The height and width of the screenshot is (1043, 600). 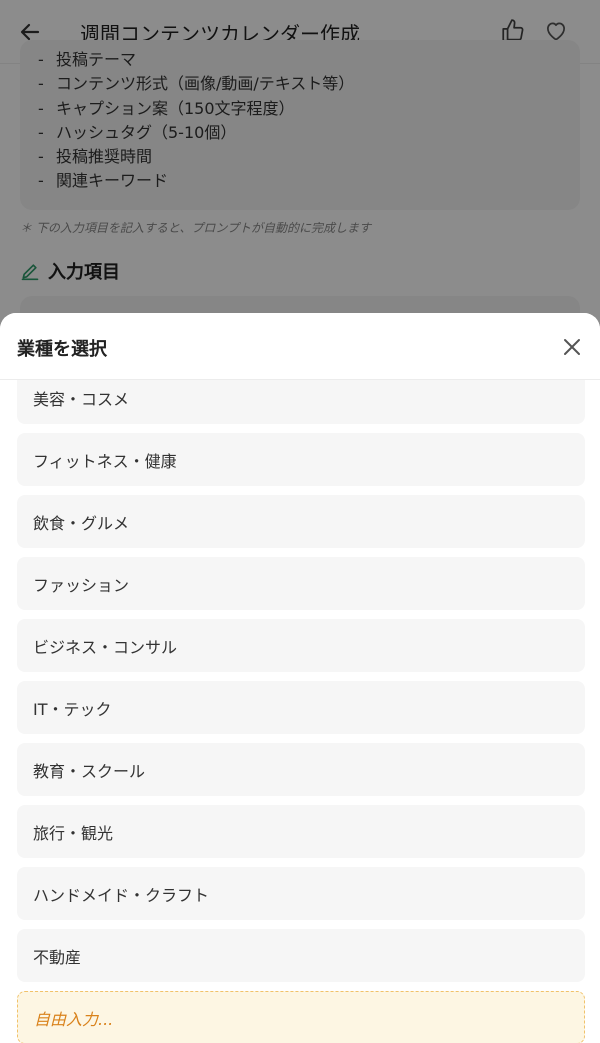 I want to click on close-button, so click(x=572, y=347).